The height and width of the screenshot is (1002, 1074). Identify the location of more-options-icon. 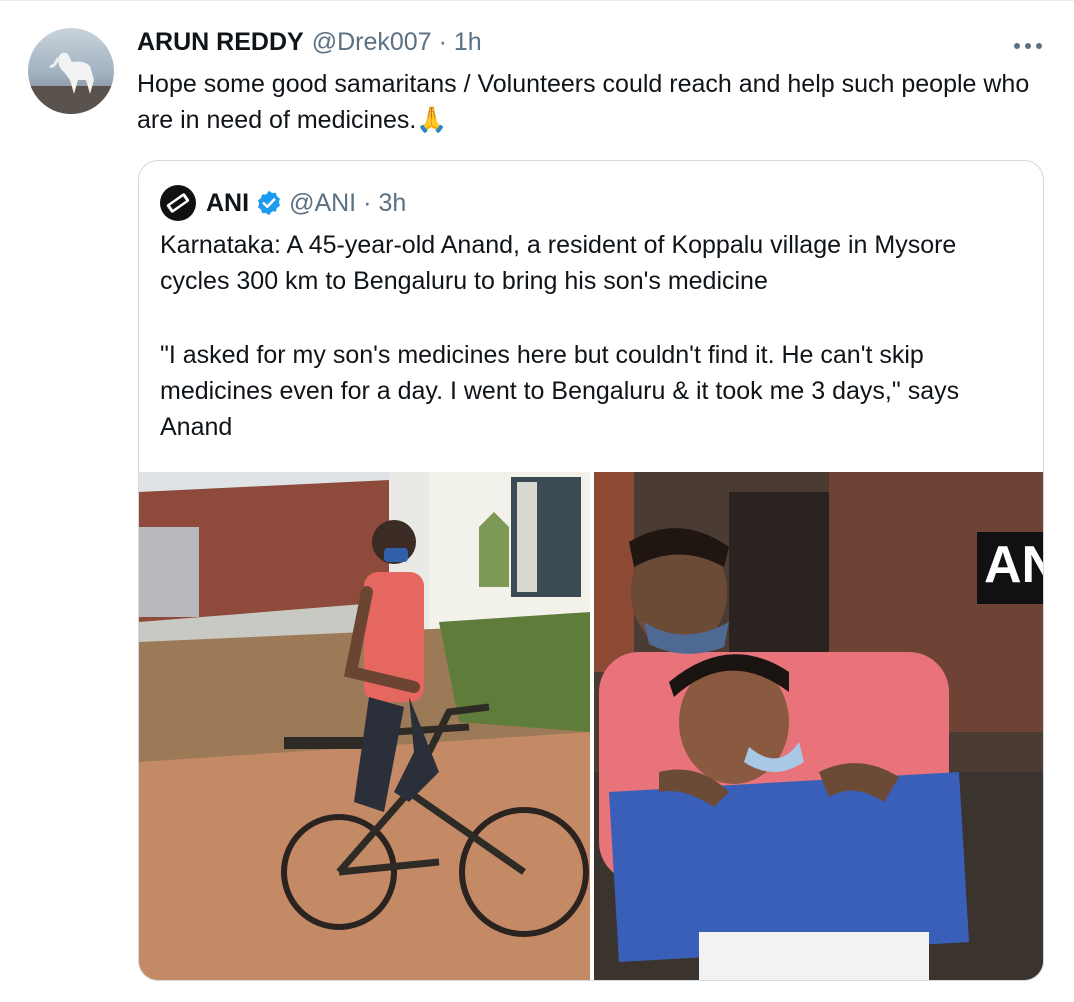
(1028, 46).